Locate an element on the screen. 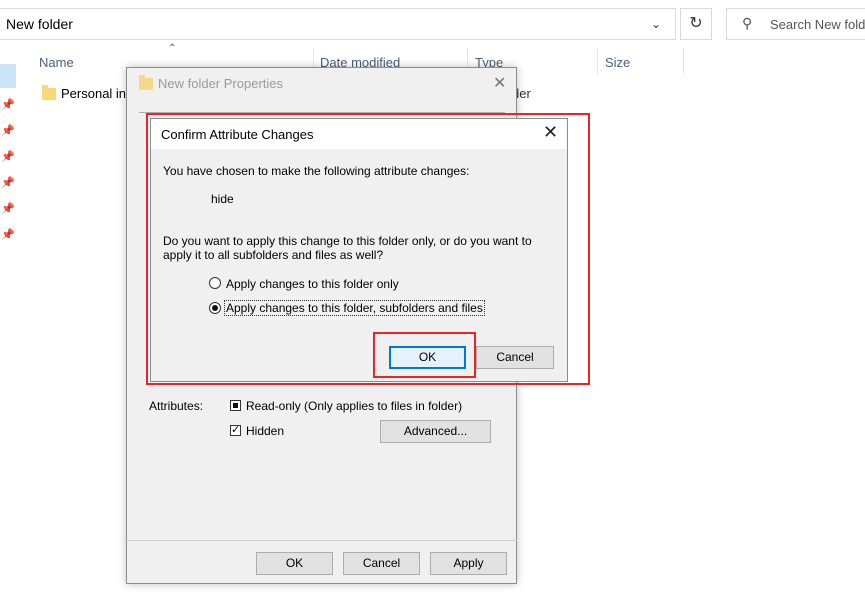 This screenshot has height=600, width=865. column-header-size: Size is located at coordinates (617, 62).